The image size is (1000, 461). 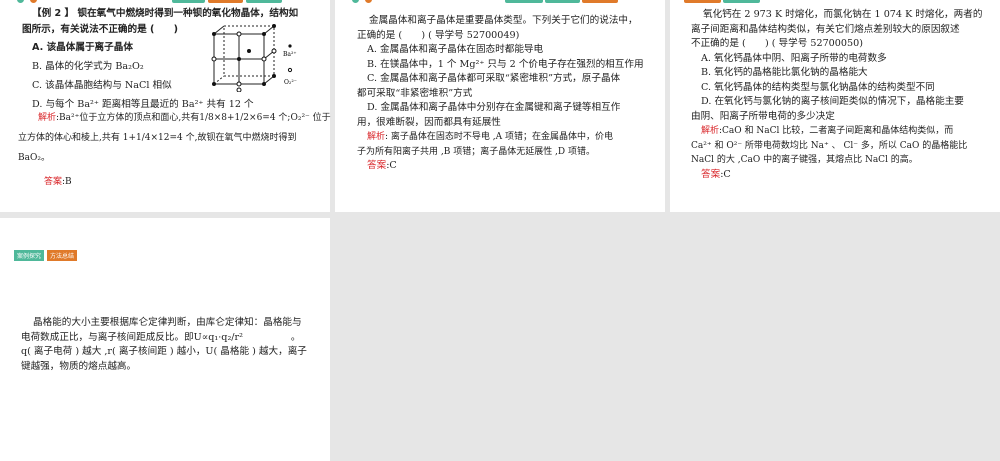 I want to click on question-text: 不正确的是 ( ) ( 导学号 52700050), so click(x=777, y=43).